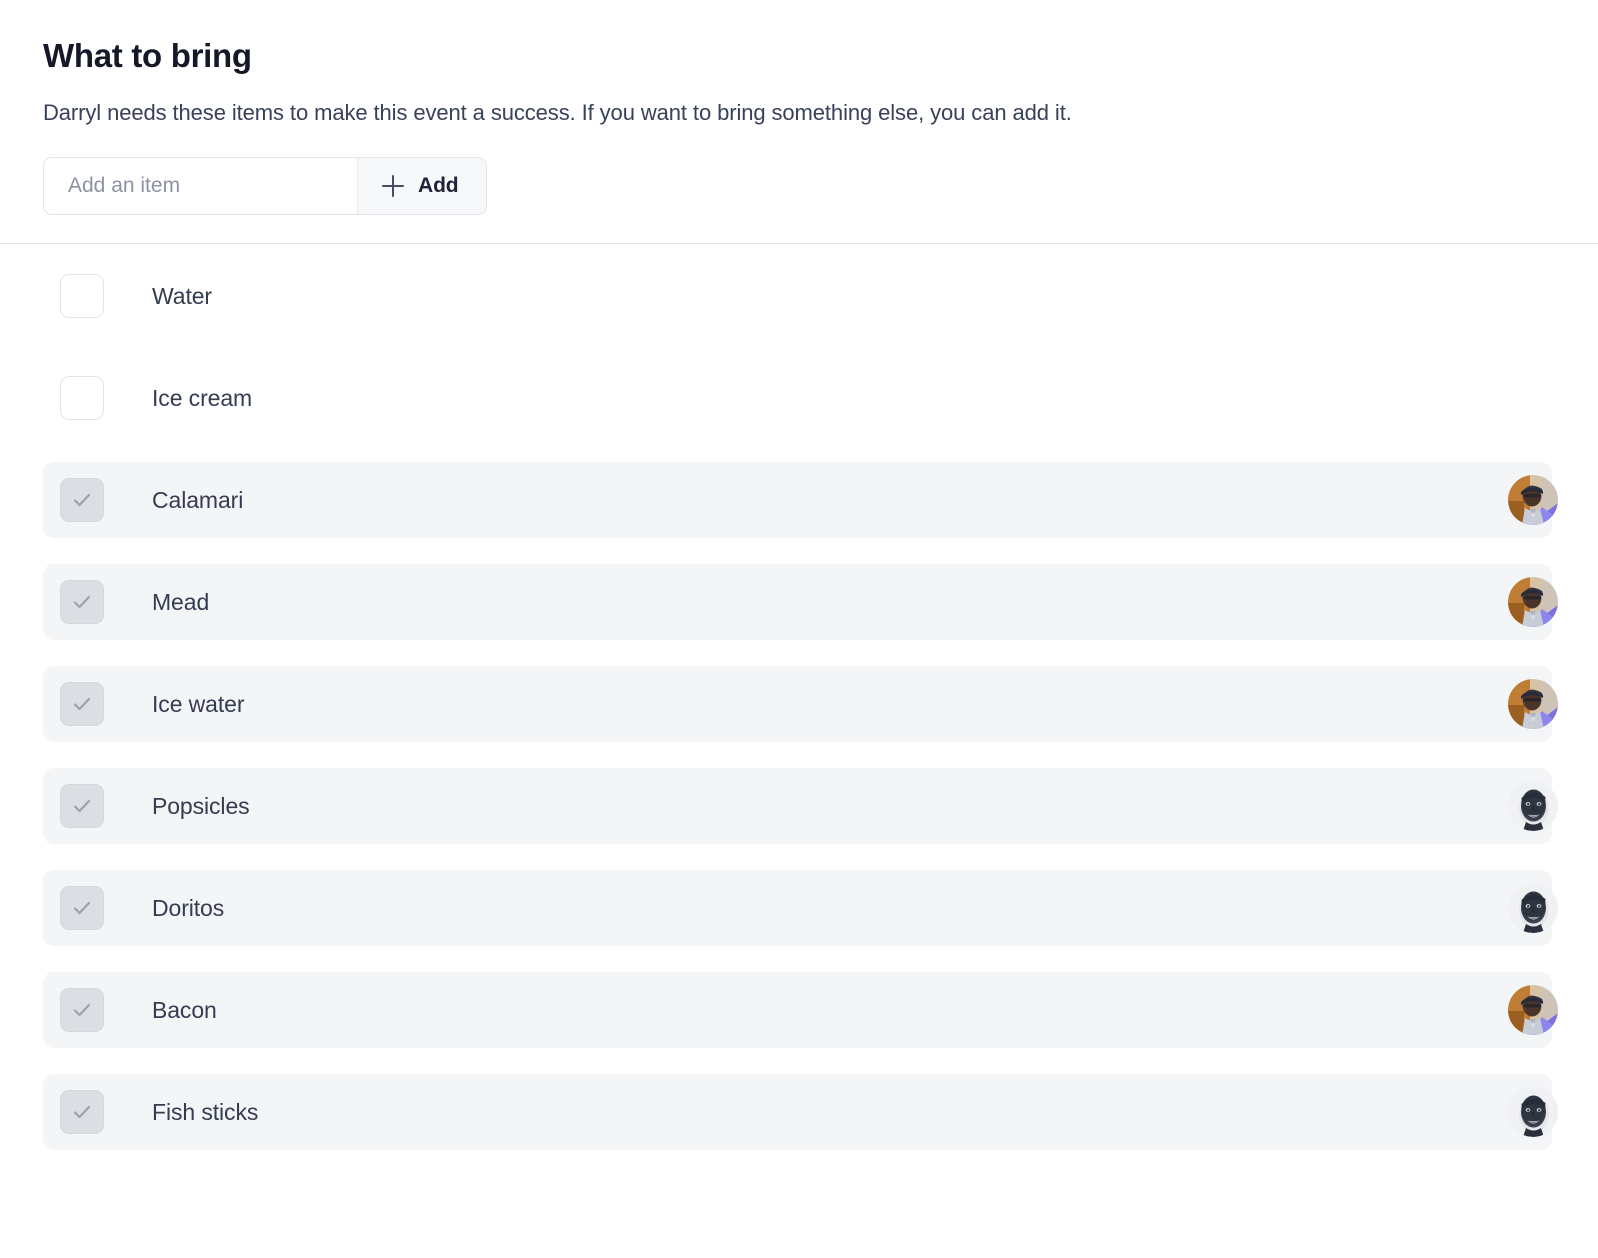 This screenshot has height=1258, width=1598. Describe the element at coordinates (799, 243) in the screenshot. I see `header-divider` at that location.